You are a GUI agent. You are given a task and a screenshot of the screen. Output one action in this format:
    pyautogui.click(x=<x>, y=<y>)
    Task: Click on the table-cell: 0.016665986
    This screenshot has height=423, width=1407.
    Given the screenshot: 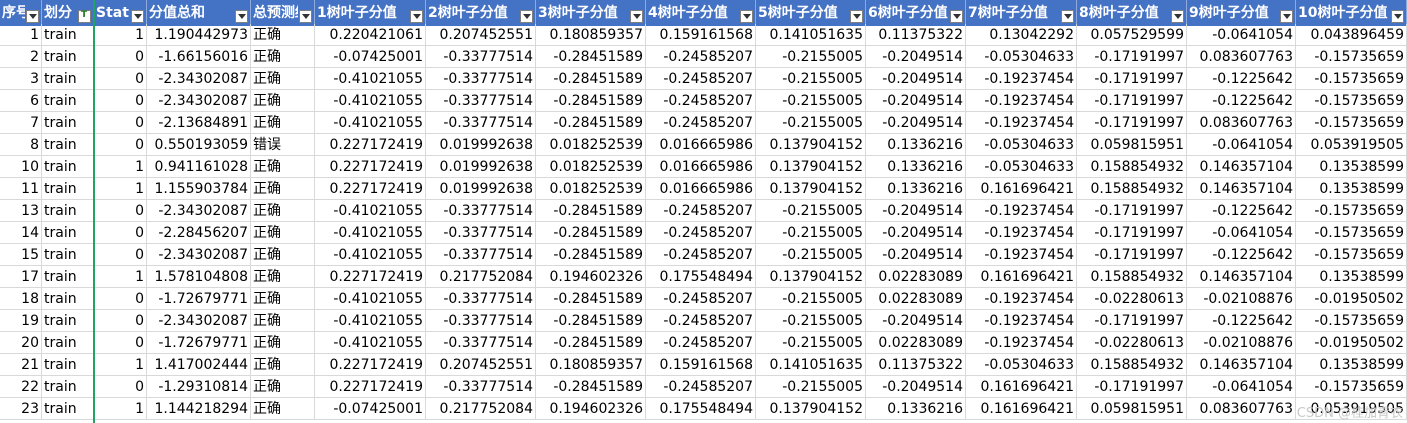 What is the action you would take?
    pyautogui.click(x=701, y=189)
    